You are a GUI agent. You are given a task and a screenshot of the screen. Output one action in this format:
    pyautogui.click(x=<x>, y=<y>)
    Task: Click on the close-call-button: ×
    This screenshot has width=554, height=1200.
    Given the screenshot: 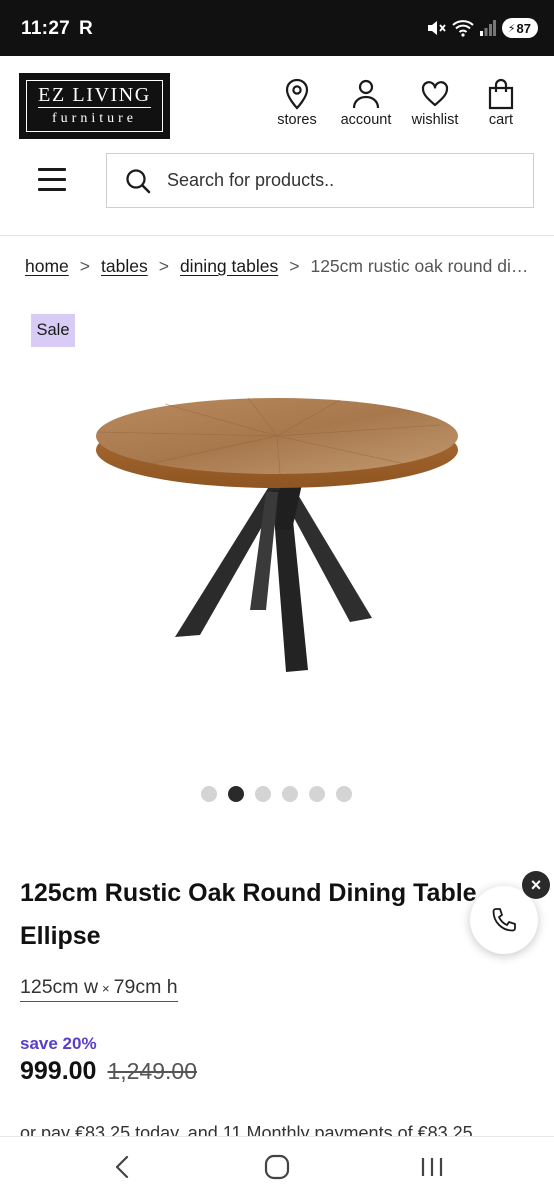 What is the action you would take?
    pyautogui.click(x=536, y=885)
    